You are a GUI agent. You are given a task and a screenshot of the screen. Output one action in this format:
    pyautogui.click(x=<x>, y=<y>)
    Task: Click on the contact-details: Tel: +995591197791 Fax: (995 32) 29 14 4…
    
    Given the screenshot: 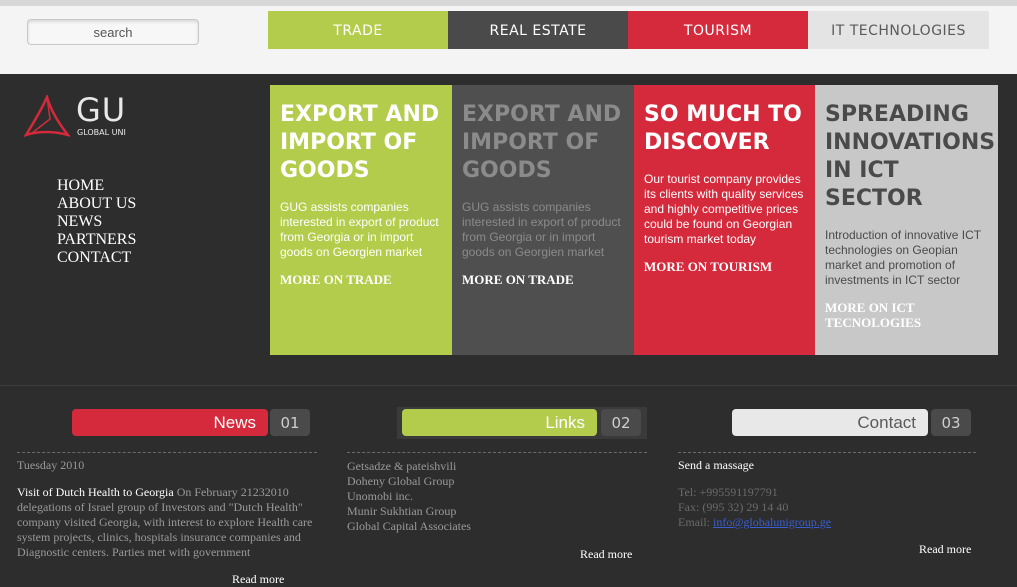 What is the action you would take?
    pyautogui.click(x=828, y=507)
    